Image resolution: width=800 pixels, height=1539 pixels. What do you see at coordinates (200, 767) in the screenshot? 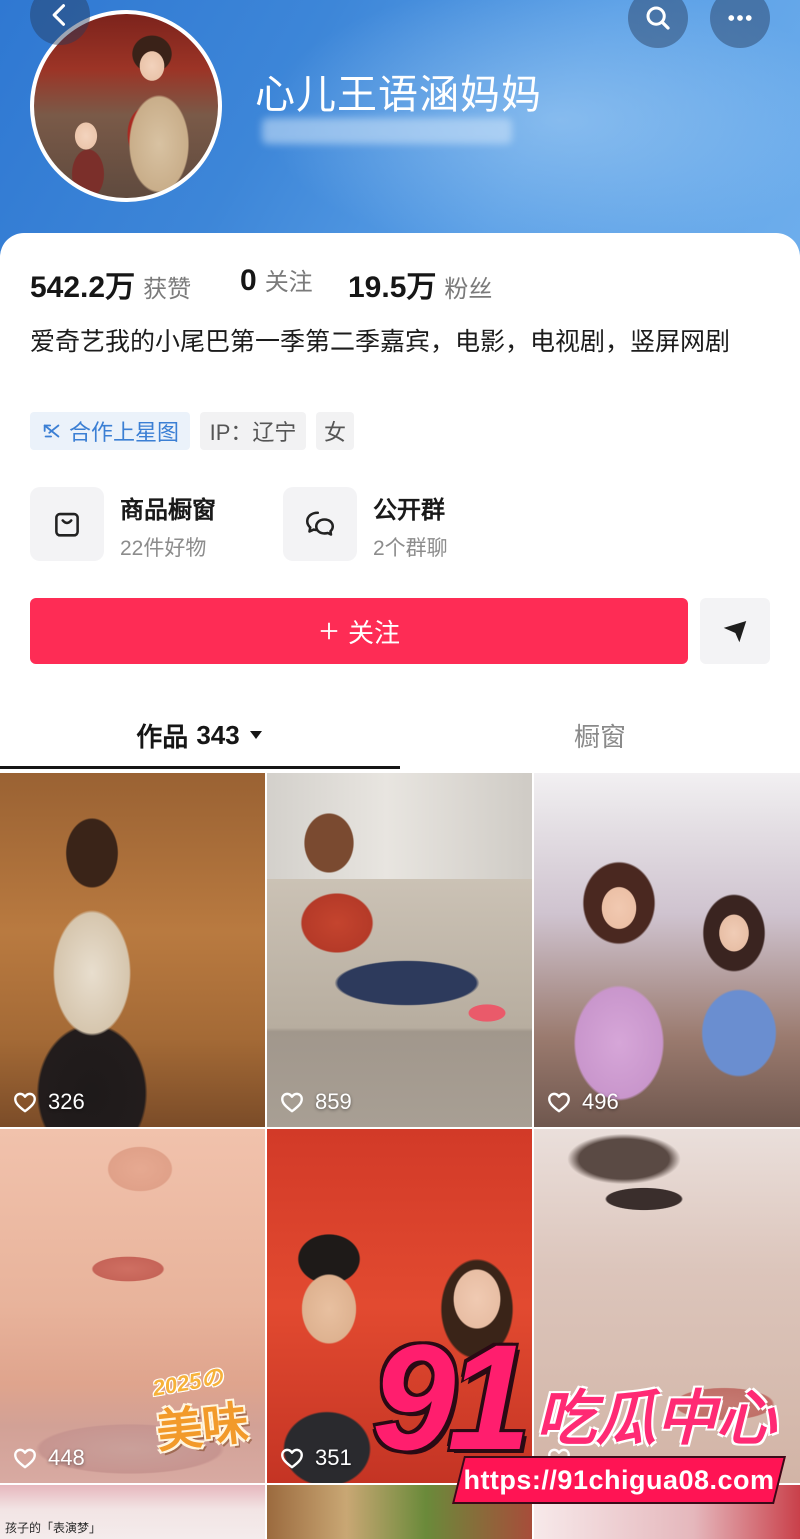
I see `tab-indicator` at bounding box center [200, 767].